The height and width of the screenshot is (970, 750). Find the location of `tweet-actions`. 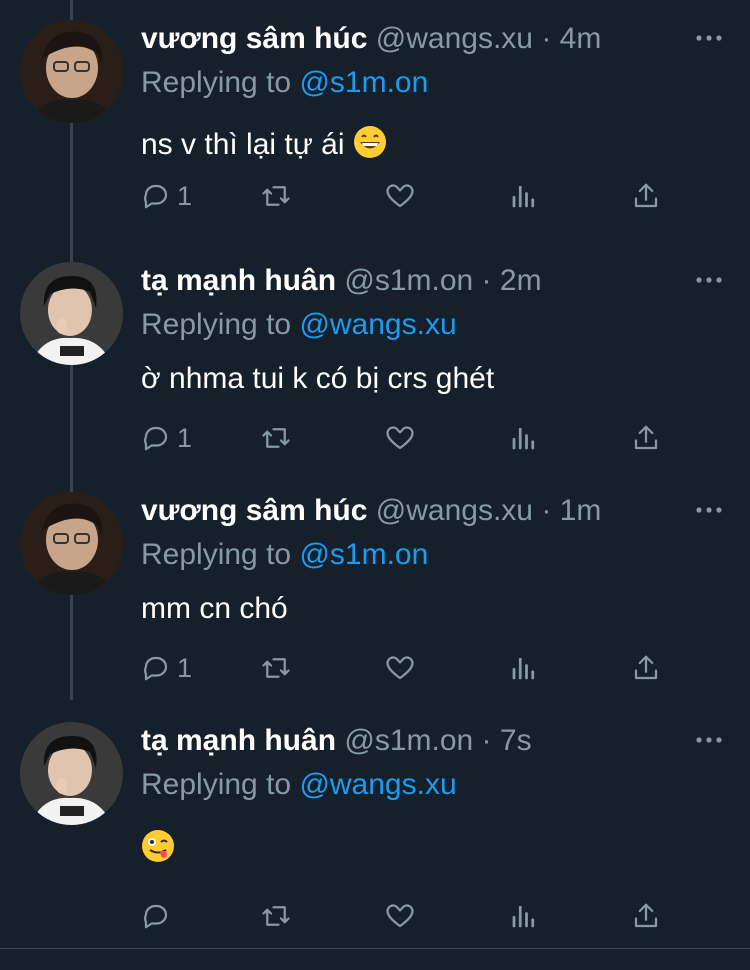

tweet-actions is located at coordinates (405, 916).